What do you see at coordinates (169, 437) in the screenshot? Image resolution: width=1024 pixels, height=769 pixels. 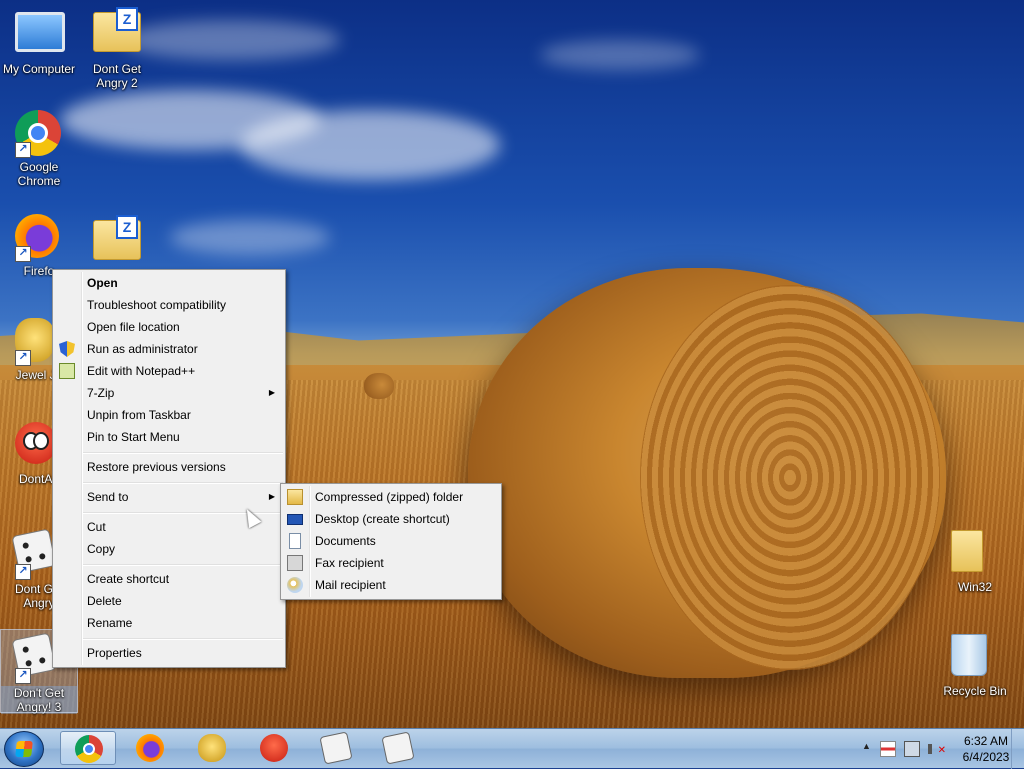 I see `menu-item-pin-to-start-menu: Pin to Start Menu` at bounding box center [169, 437].